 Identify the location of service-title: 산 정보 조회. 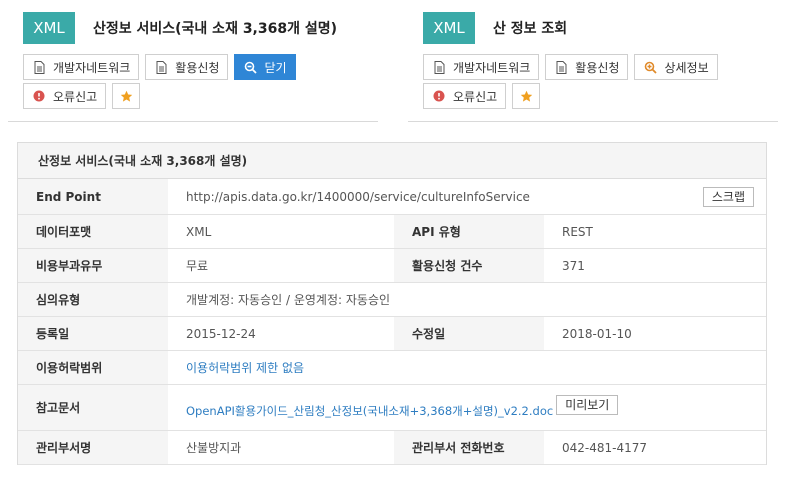
(530, 28).